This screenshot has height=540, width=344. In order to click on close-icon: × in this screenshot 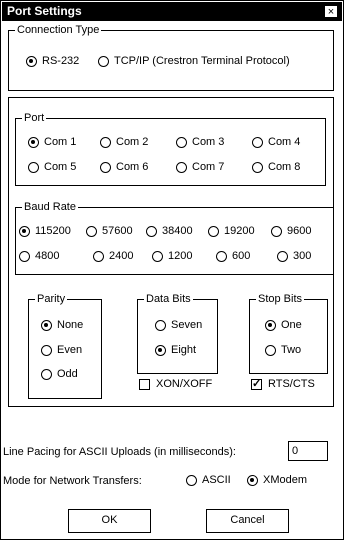, I will do `click(331, 11)`.